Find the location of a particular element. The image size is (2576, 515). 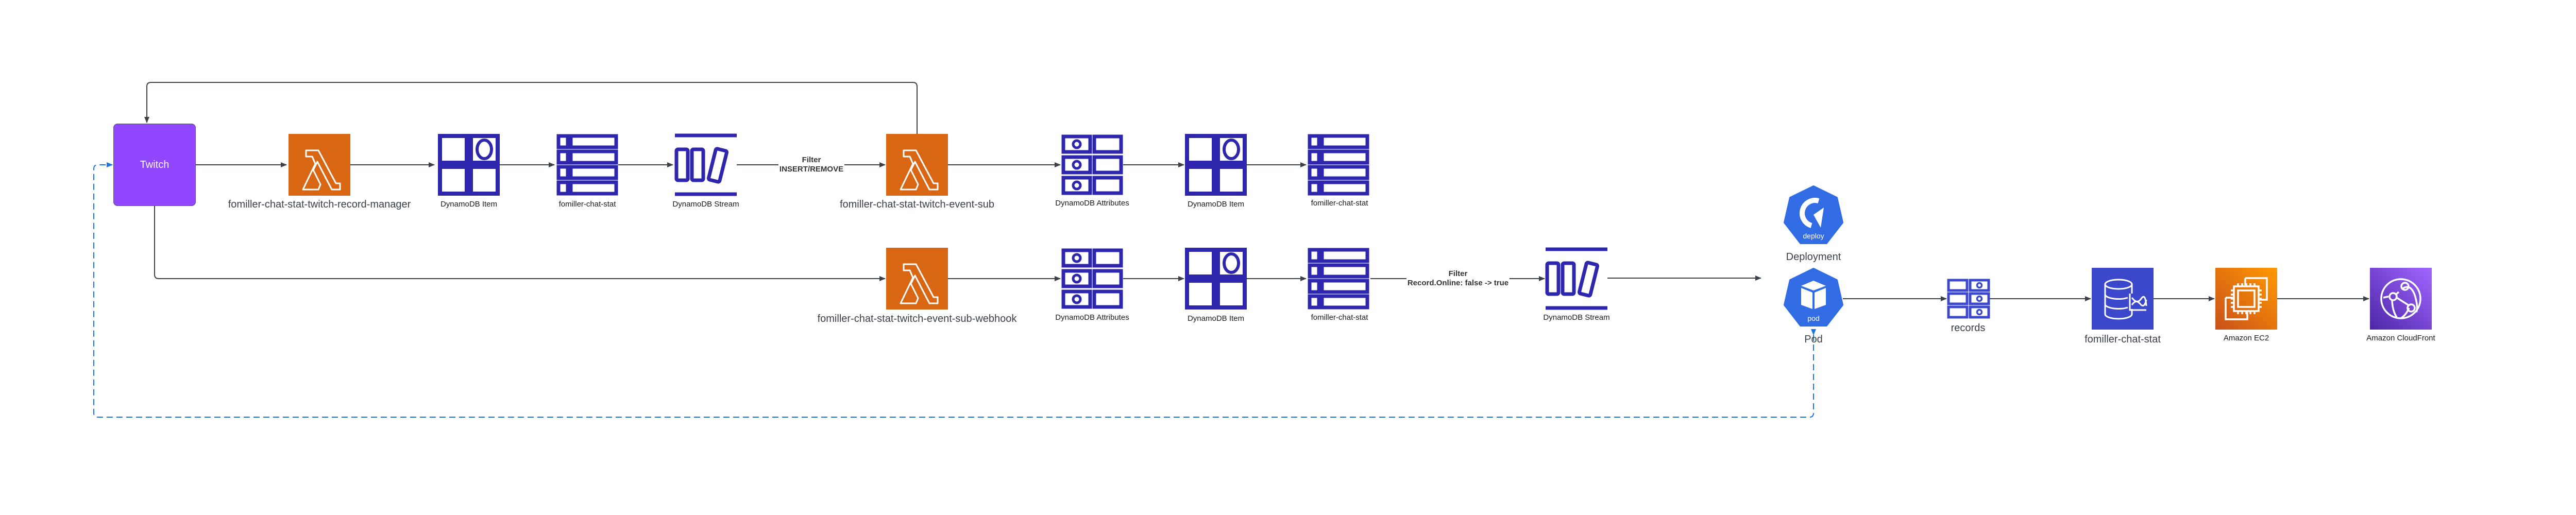

lambda-record-manager-icon is located at coordinates (319, 165).